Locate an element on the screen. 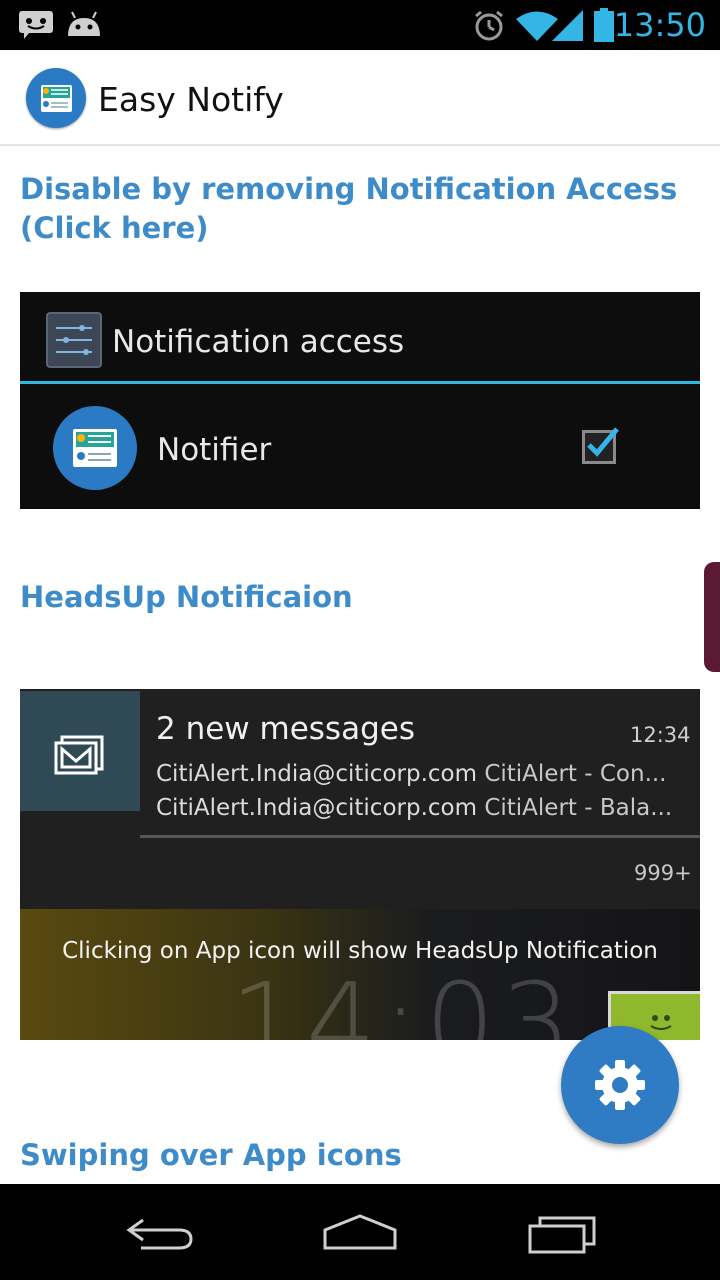 The width and height of the screenshot is (720, 1280). action-bar: Easy Notify is located at coordinates (360, 98).